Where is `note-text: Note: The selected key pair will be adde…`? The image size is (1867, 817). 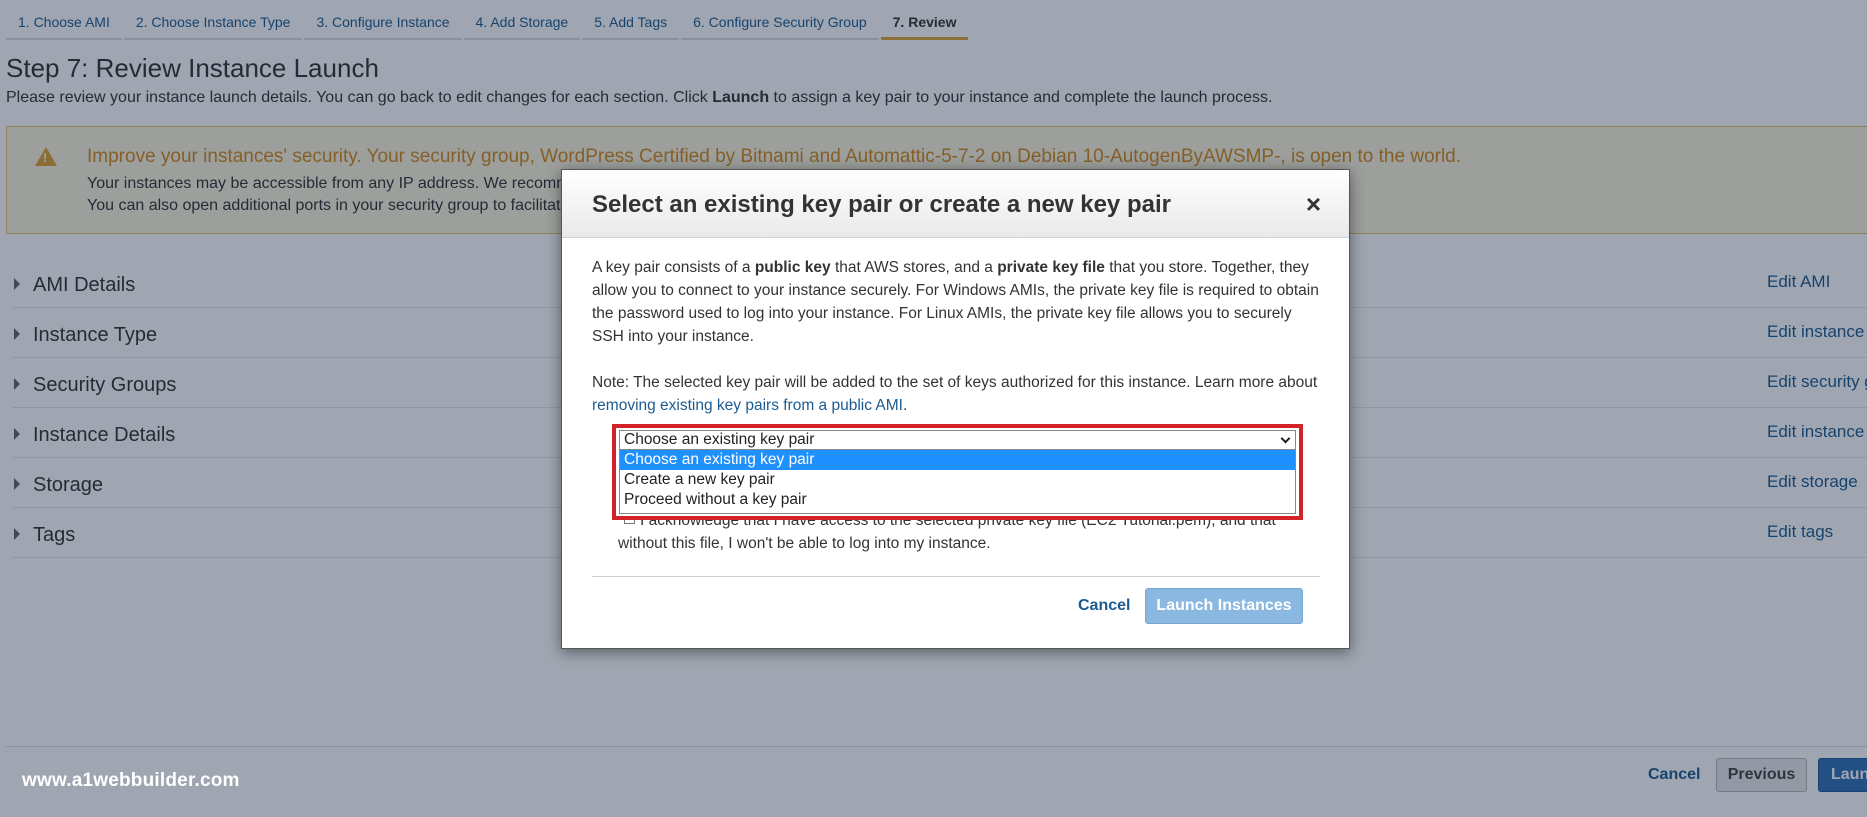
note-text: Note: The selected key pair will be adde… is located at coordinates (955, 382).